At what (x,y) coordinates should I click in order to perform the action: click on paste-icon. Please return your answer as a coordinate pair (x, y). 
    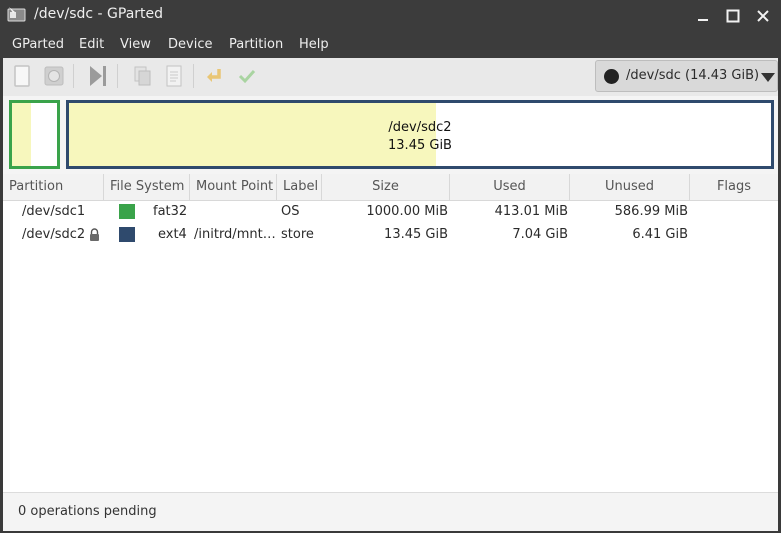
    Looking at the image, I should click on (174, 76).